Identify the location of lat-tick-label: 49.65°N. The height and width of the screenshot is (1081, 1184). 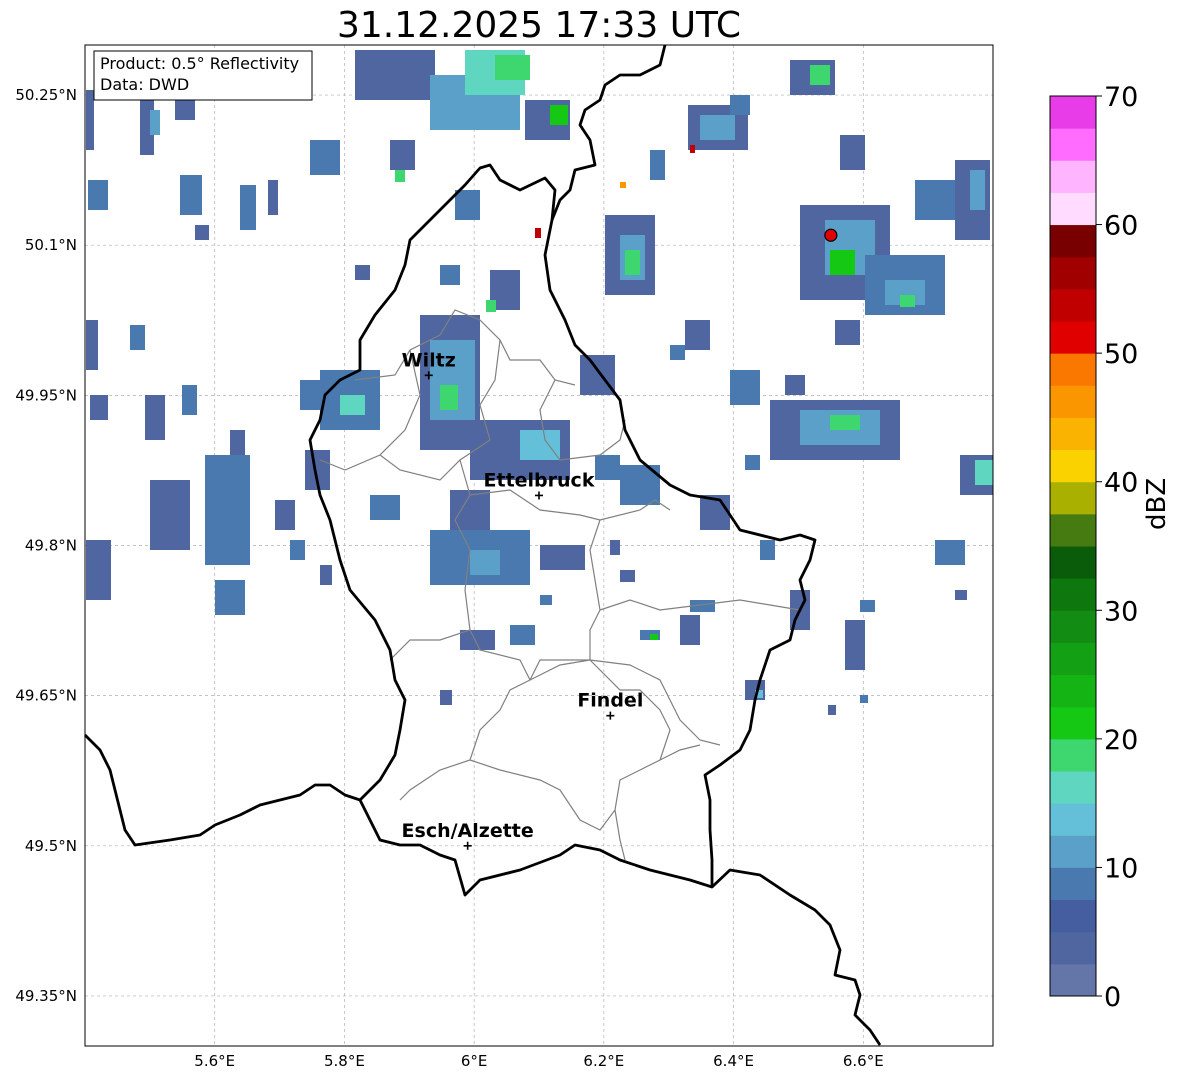
(46, 696).